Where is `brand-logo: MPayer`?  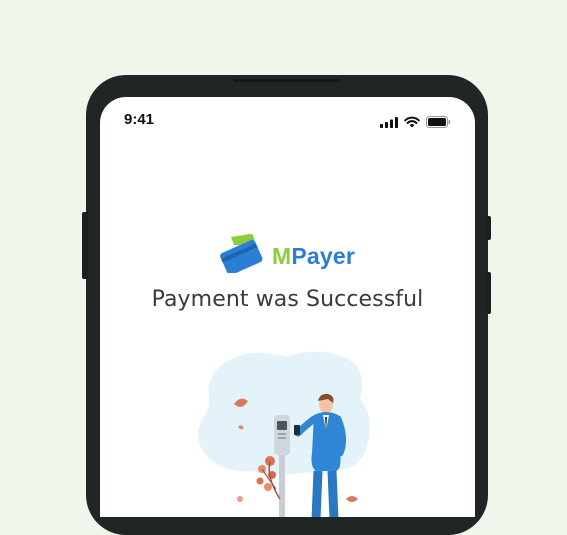
brand-logo: MPayer is located at coordinates (286, 255).